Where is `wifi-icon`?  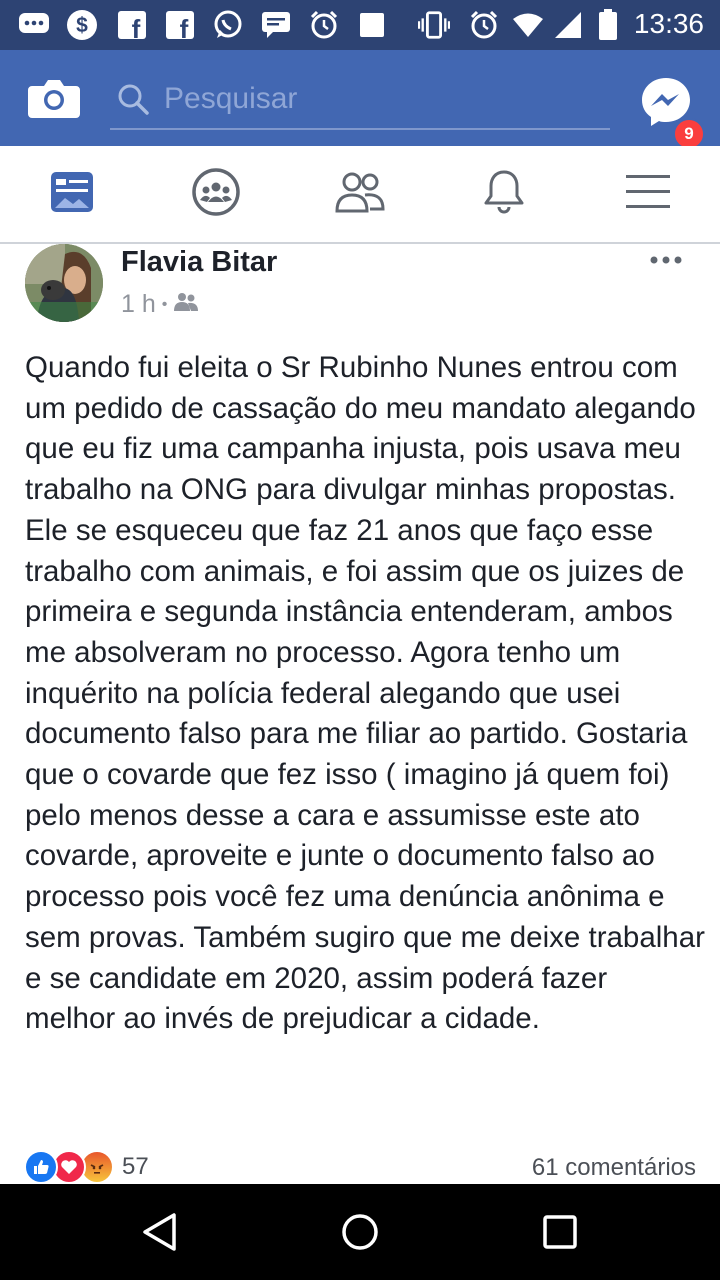
wifi-icon is located at coordinates (528, 25).